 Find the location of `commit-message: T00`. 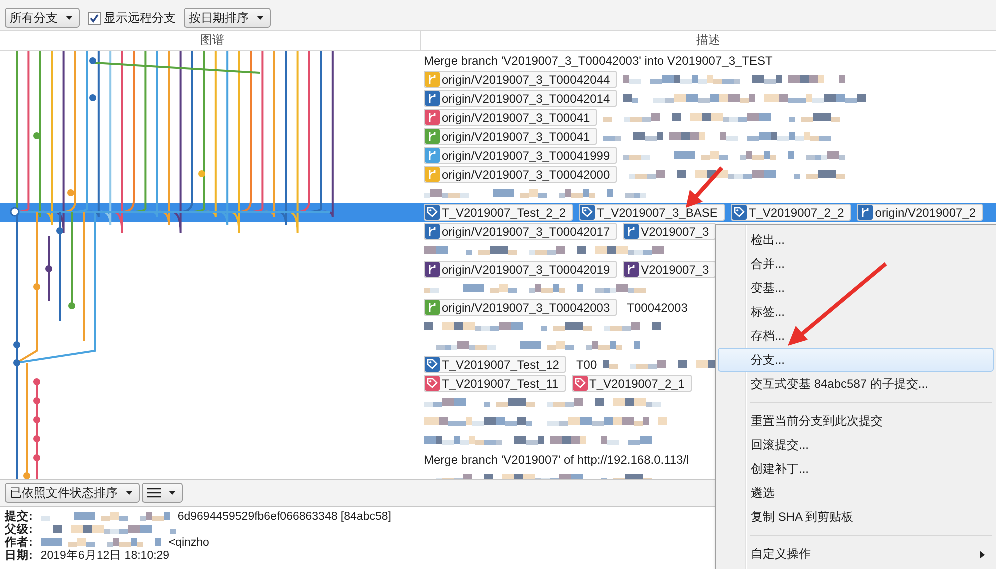

commit-message: T00 is located at coordinates (587, 365).